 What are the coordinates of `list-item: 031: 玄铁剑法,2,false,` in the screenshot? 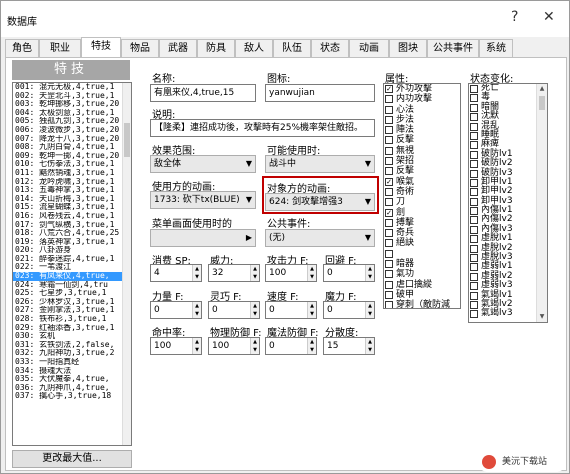 It's located at (72, 345).